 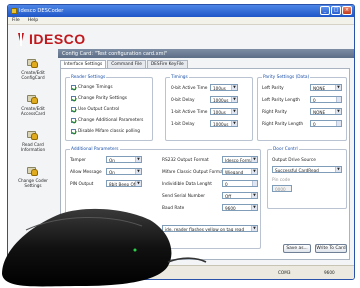 I want to click on select-1bit-delay: 1000us ▼, so click(x=224, y=123).